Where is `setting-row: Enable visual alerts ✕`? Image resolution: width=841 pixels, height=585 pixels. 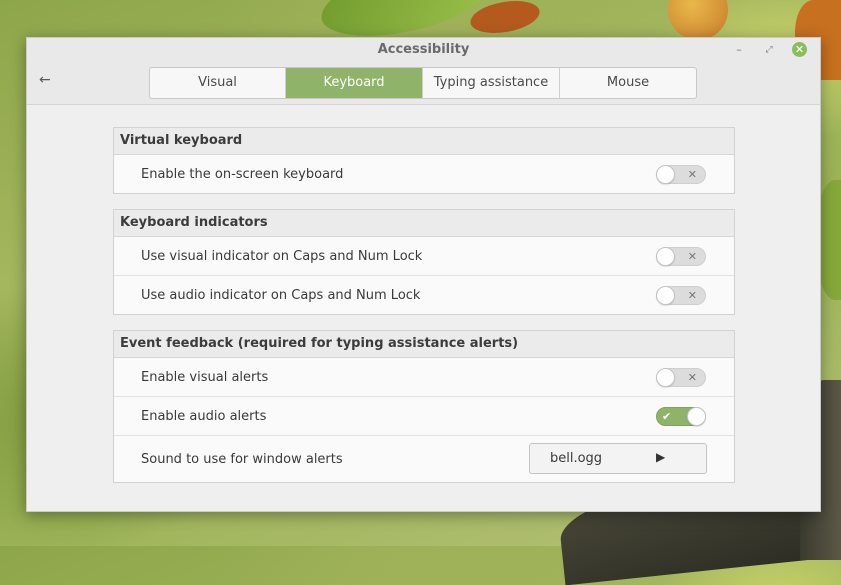 setting-row: Enable visual alerts ✕ is located at coordinates (424, 377).